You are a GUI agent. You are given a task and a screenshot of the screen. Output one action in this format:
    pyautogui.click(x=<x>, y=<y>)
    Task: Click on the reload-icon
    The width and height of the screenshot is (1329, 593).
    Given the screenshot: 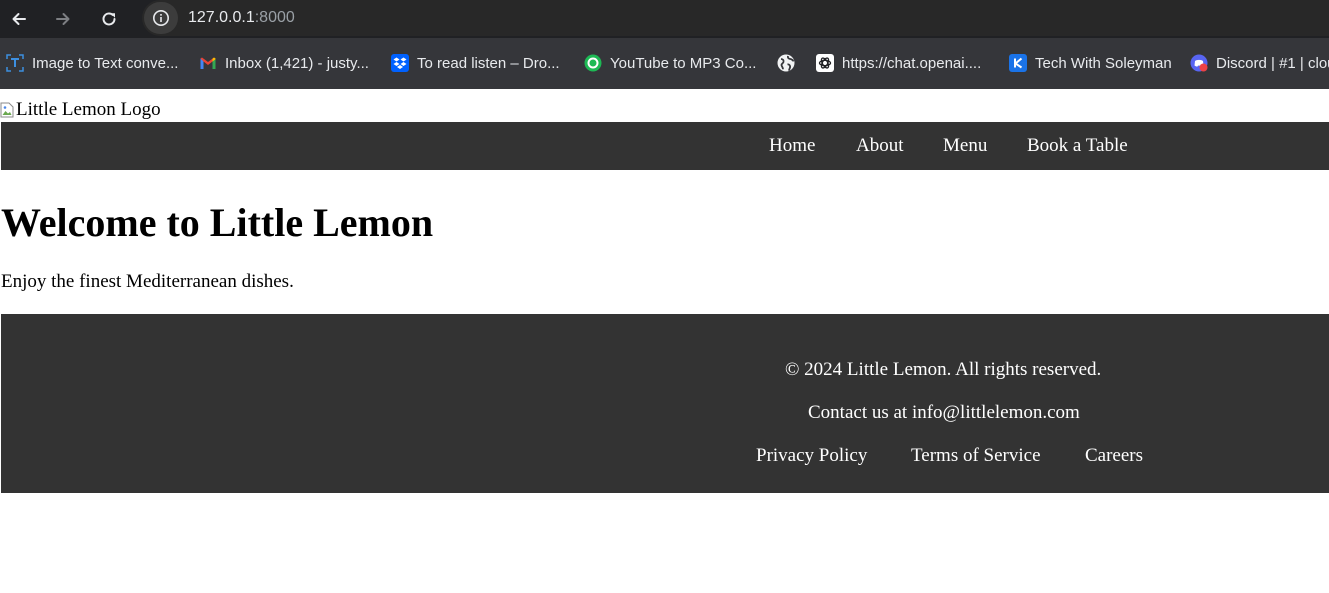 What is the action you would take?
    pyautogui.click(x=109, y=19)
    